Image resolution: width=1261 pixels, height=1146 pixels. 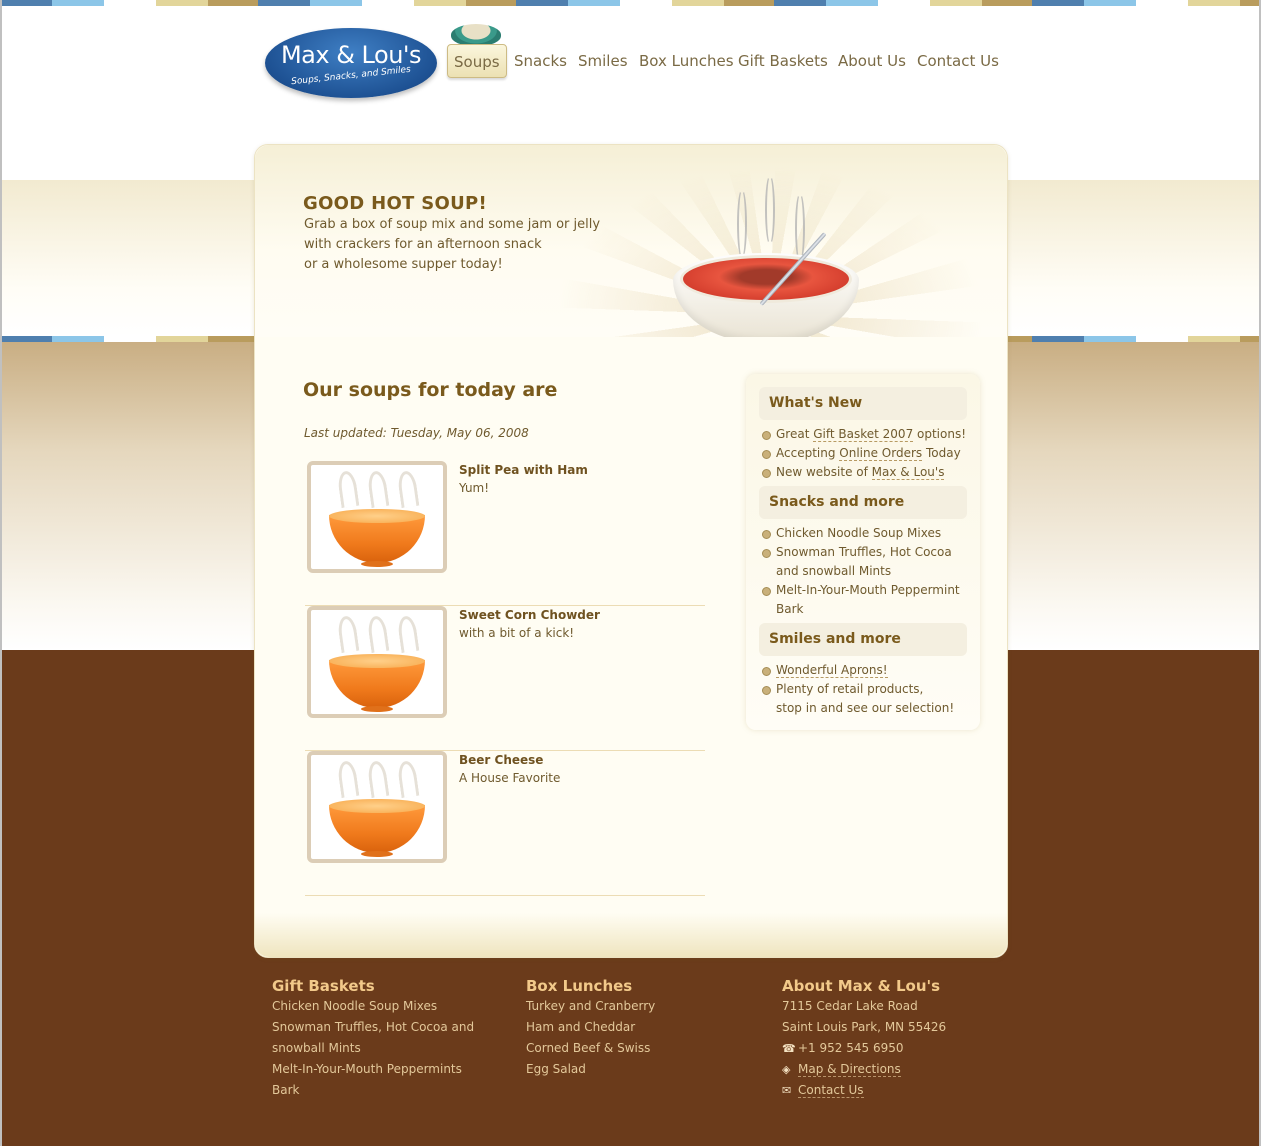 I want to click on list-item: Great Gift Basket 2007 options!, so click(x=866, y=434).